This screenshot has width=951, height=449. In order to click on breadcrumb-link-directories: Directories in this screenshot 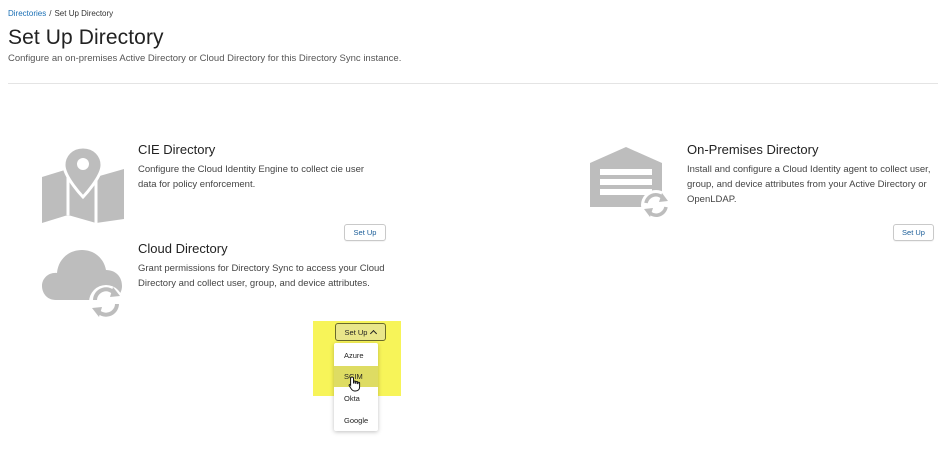, I will do `click(27, 13)`.